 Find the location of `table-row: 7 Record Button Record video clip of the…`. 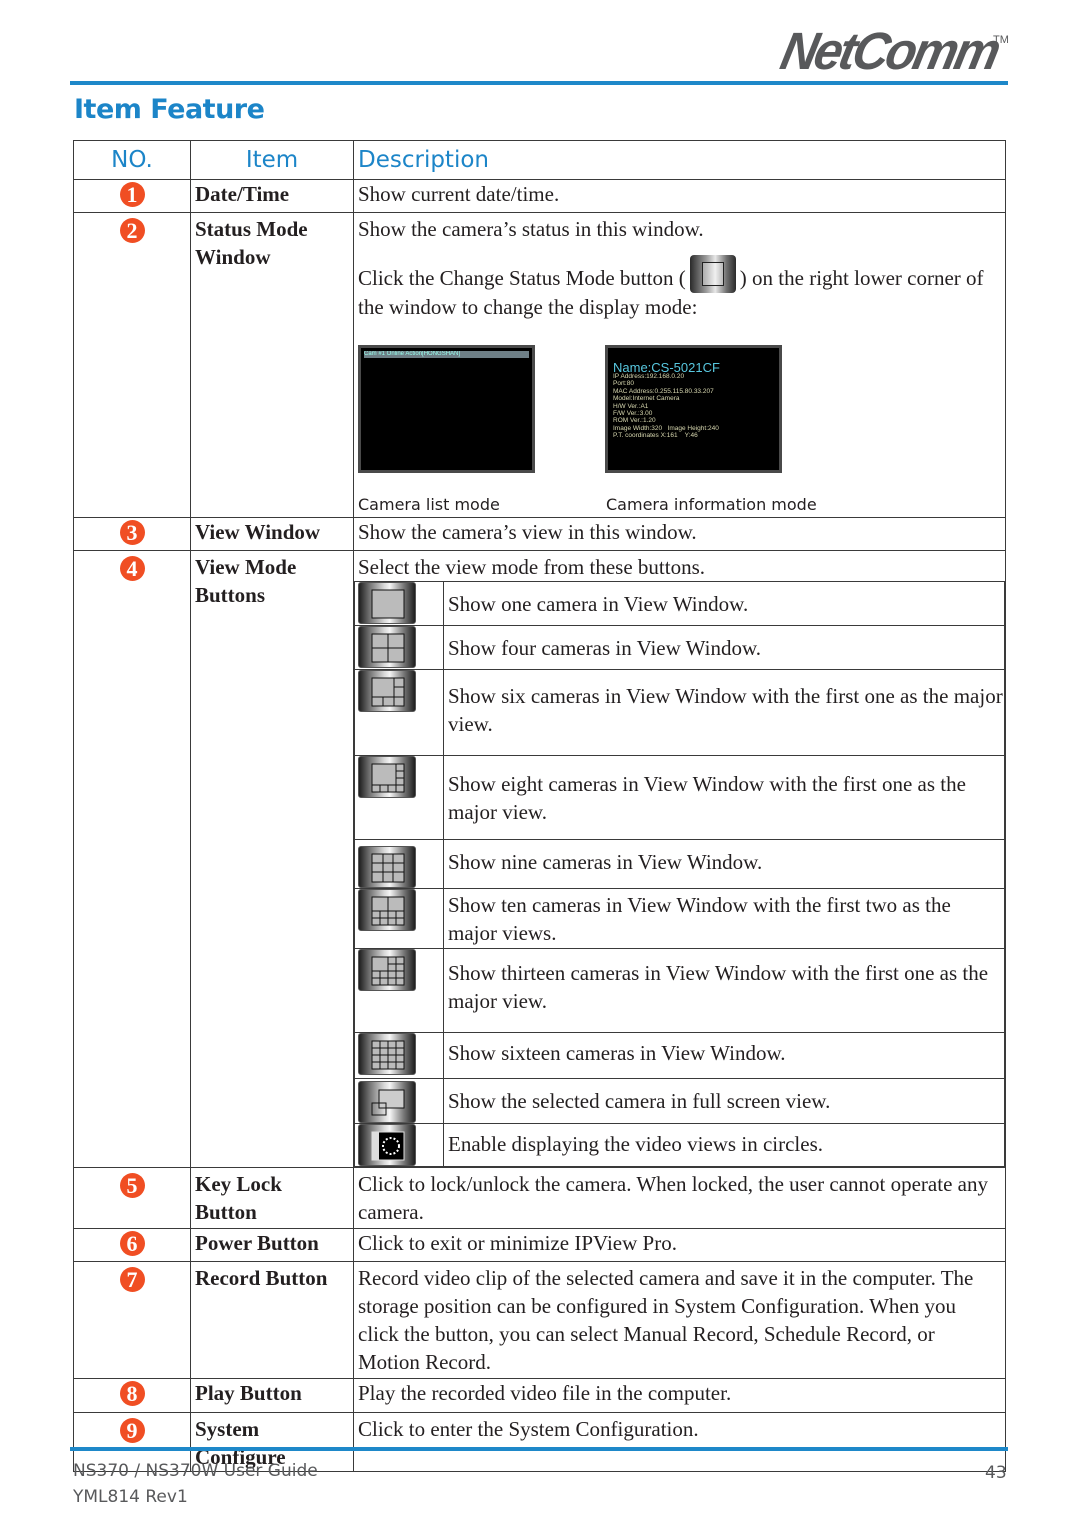

table-row: 7 Record Button Record video clip of the… is located at coordinates (539, 1320).